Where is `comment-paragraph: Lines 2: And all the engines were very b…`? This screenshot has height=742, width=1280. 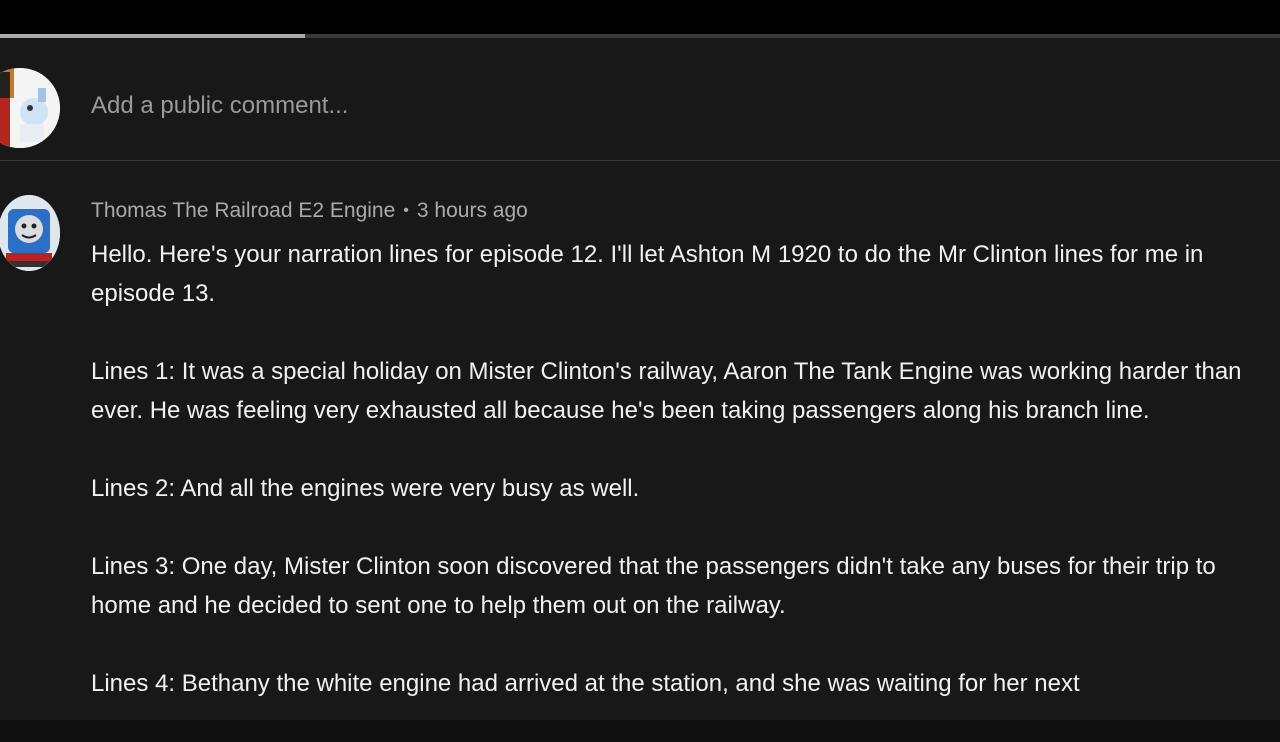 comment-paragraph: Lines 2: And all the engines were very b… is located at coordinates (365, 488).